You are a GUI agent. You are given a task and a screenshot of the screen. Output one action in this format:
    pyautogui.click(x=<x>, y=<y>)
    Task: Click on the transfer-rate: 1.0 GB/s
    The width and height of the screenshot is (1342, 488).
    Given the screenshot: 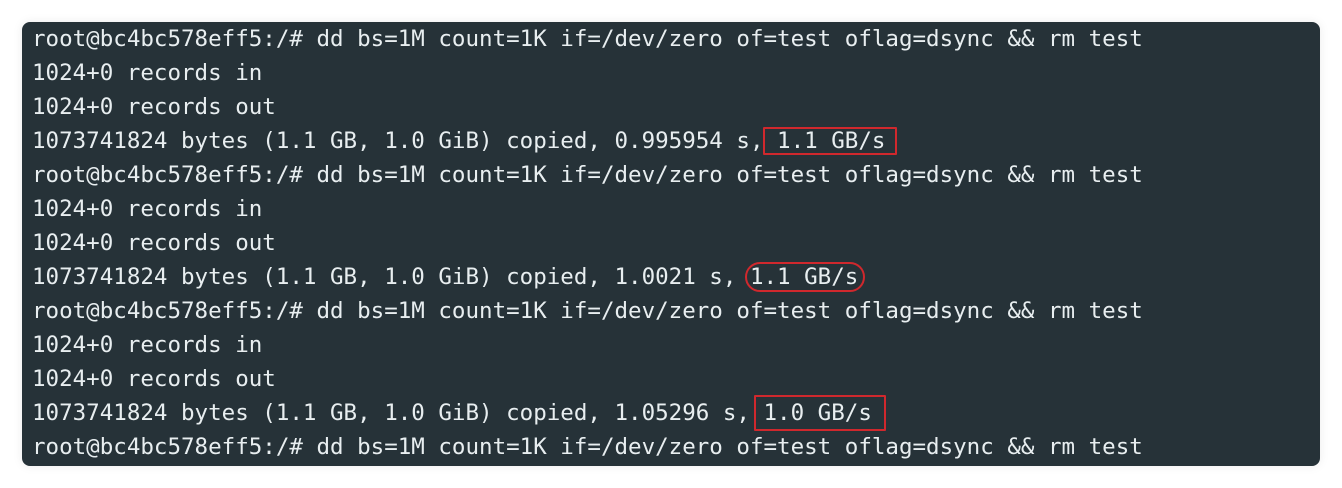 What is the action you would take?
    pyautogui.click(x=819, y=413)
    